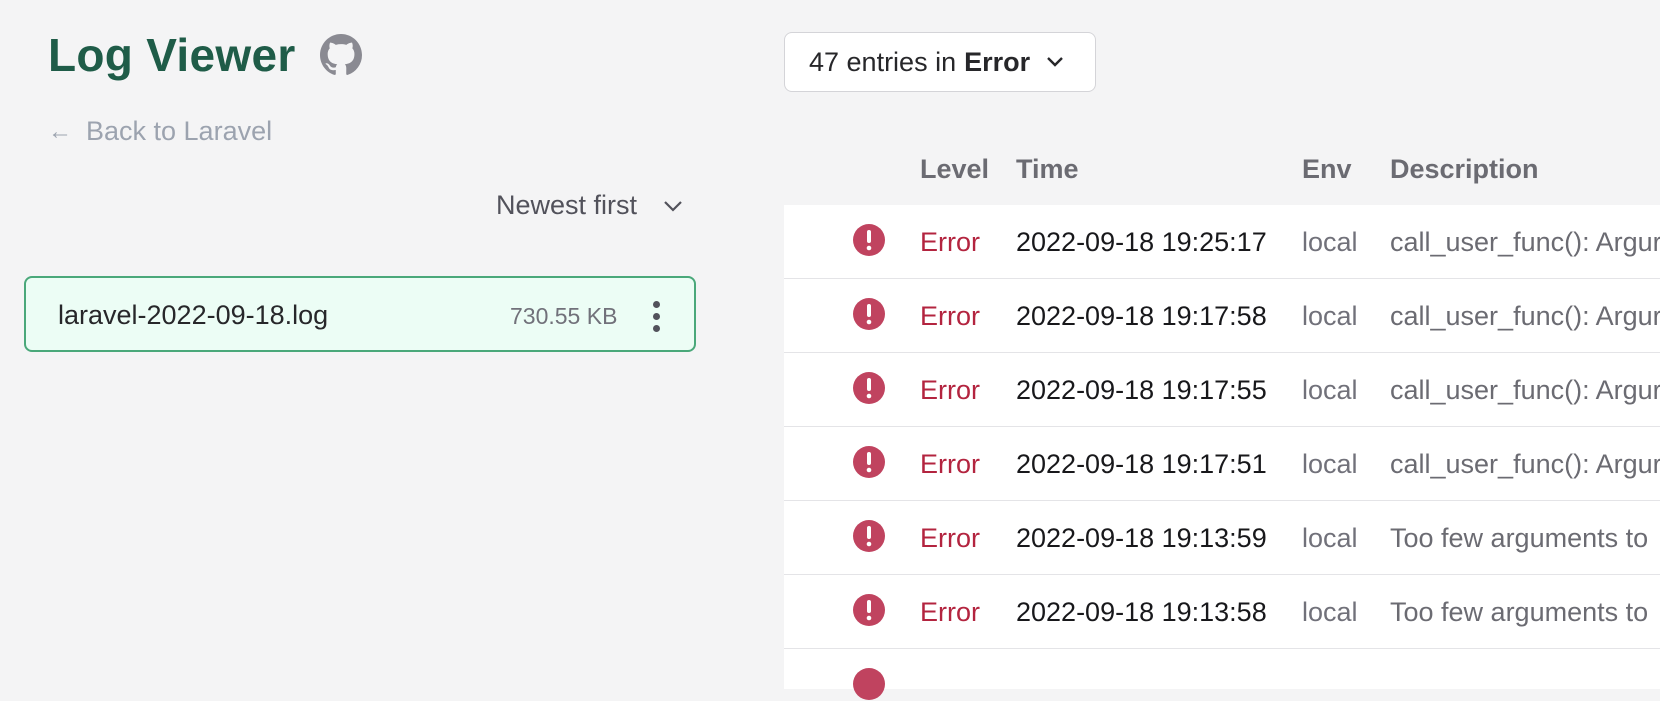 The width and height of the screenshot is (1660, 701). I want to click on app-title: Log Viewer, so click(172, 55).